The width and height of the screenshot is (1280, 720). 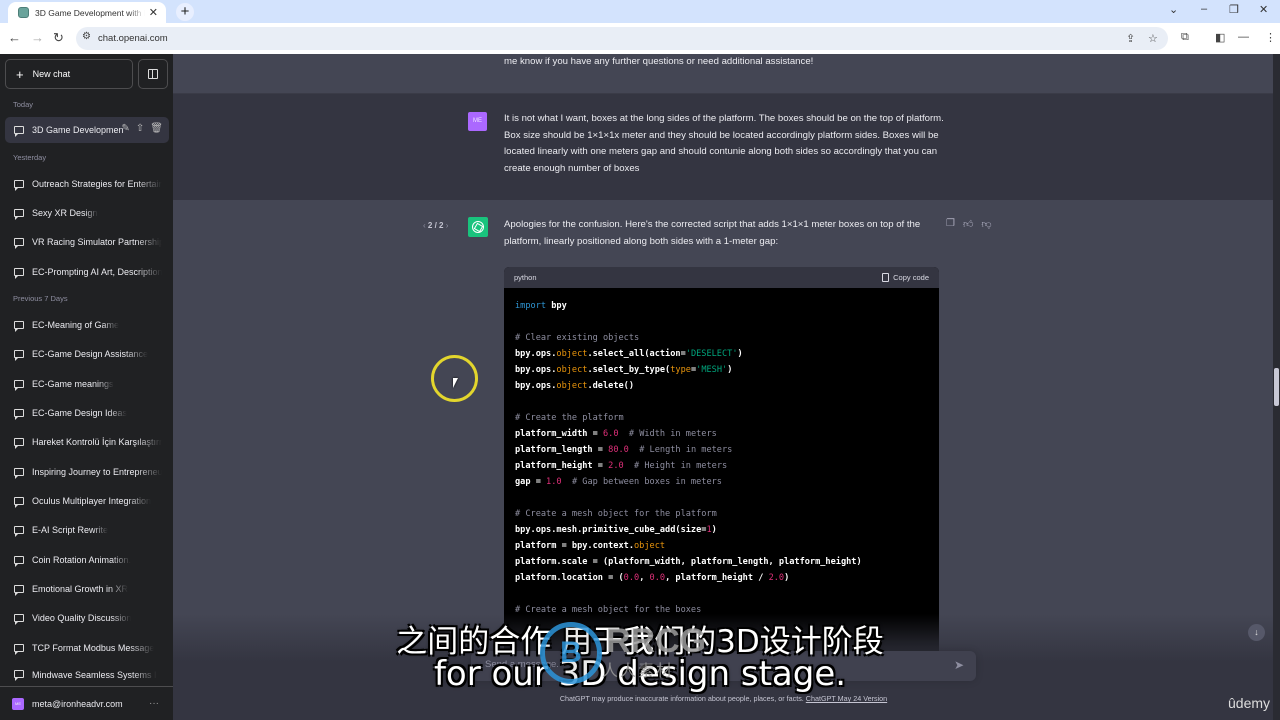 I want to click on response-pager: ‹ 2 / 2 ›, so click(x=435, y=225).